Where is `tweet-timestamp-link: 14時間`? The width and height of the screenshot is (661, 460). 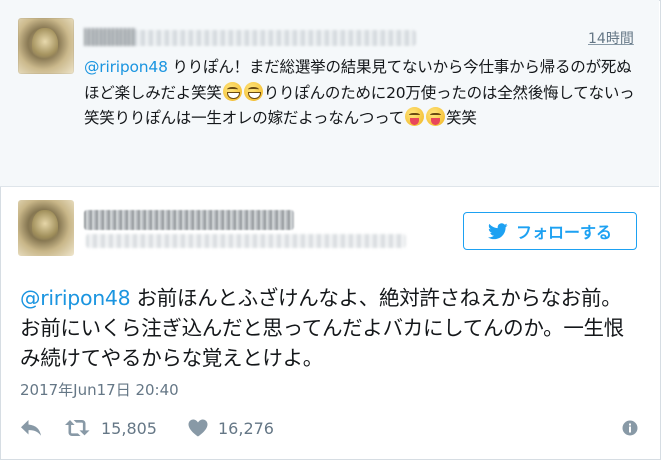 tweet-timestamp-link: 14時間 is located at coordinates (611, 38).